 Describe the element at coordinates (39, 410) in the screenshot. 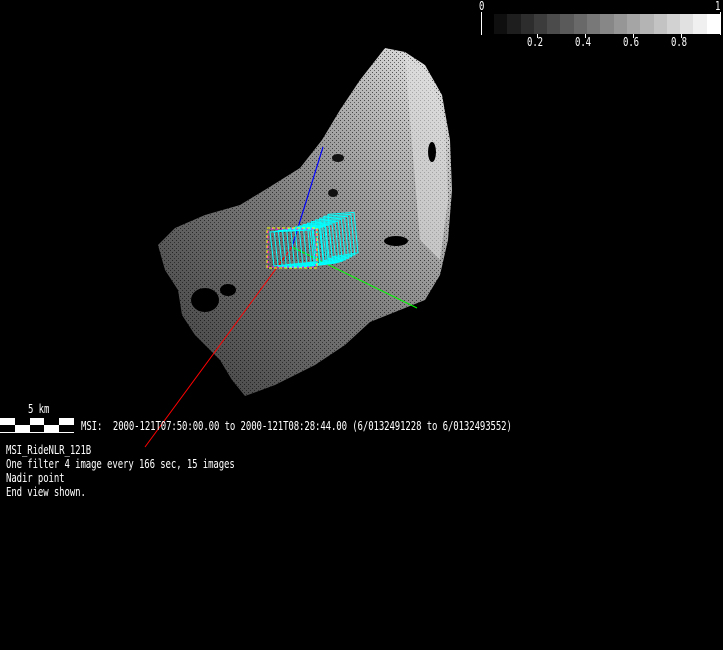

I see `scale-bar-label: 5 km` at that location.